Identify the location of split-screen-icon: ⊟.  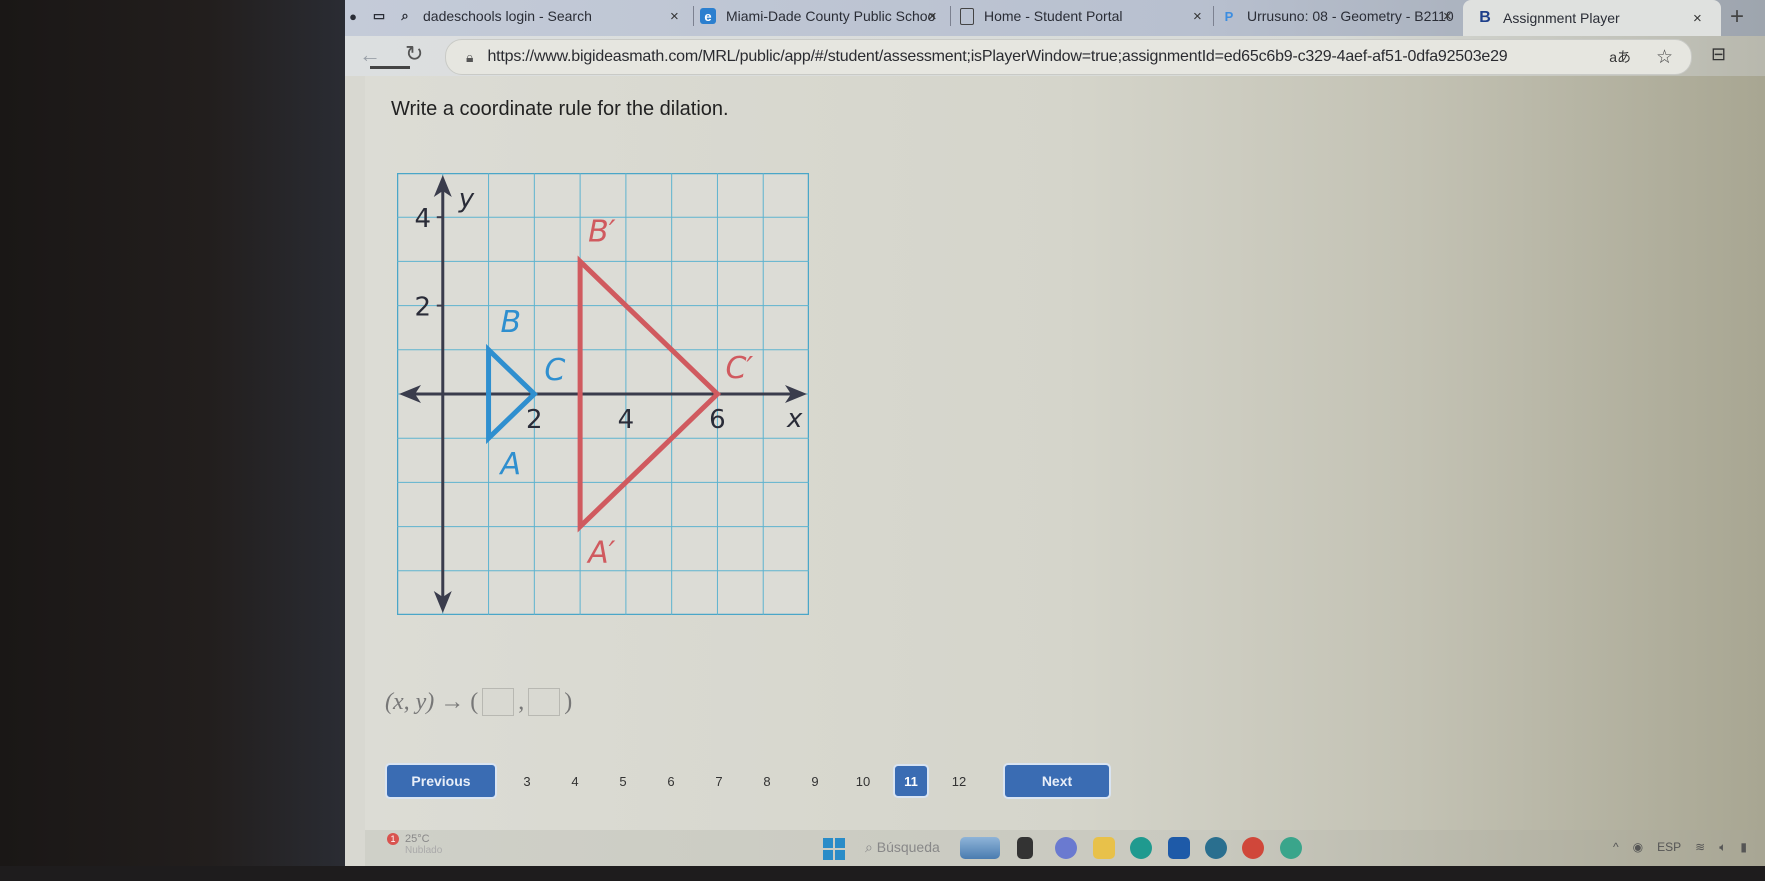
(1718, 54).